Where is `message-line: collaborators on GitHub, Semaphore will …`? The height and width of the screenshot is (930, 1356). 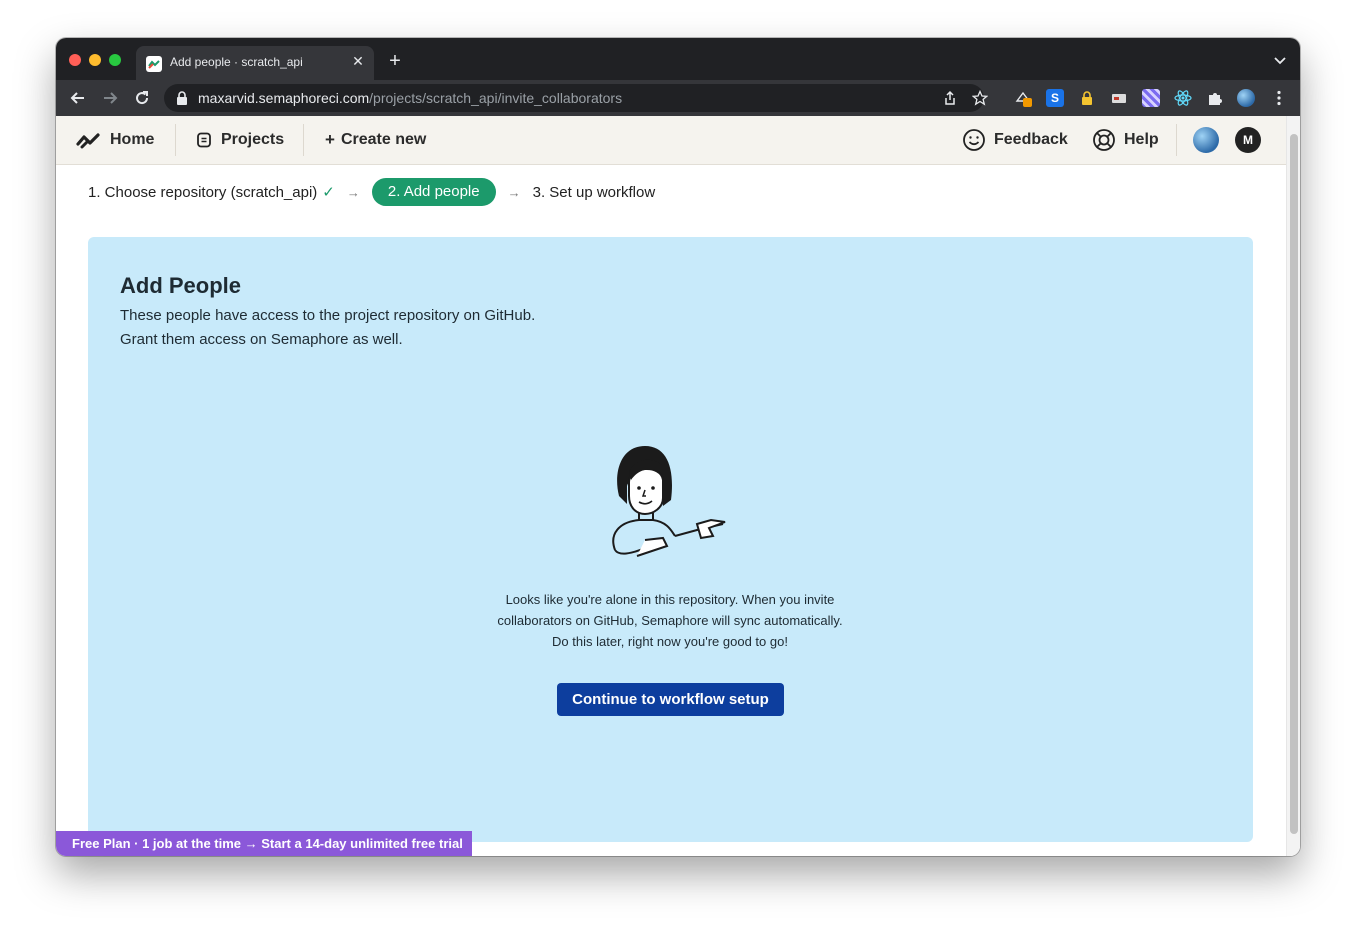 message-line: collaborators on GitHub, Semaphore will … is located at coordinates (670, 620).